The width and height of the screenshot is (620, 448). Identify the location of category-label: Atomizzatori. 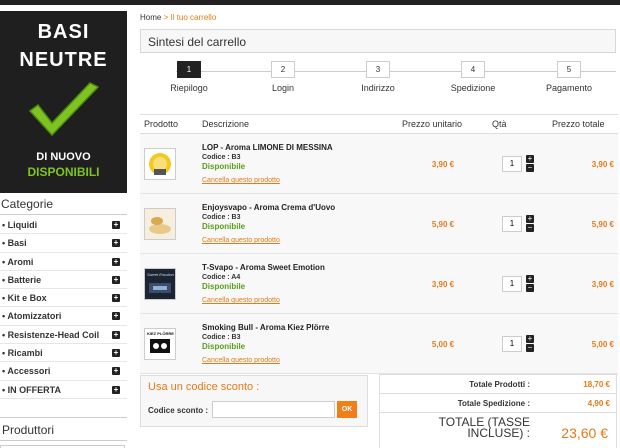
(34, 316).